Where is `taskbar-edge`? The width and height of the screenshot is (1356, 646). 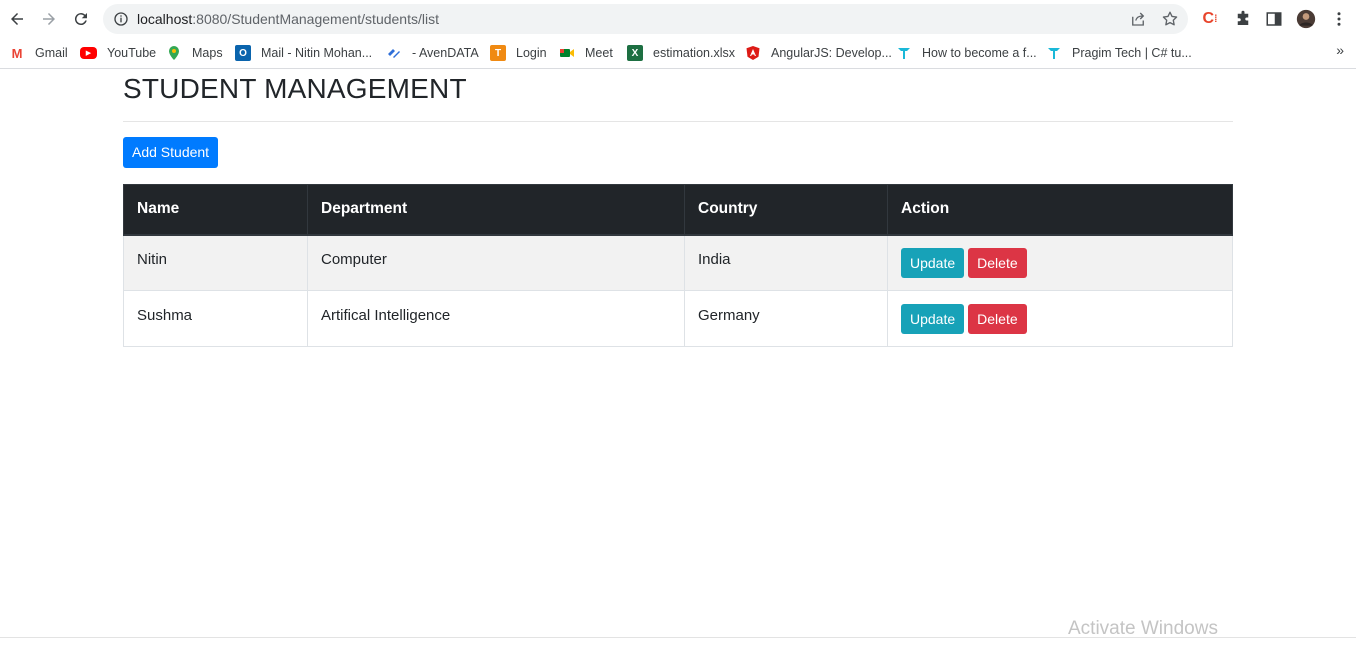 taskbar-edge is located at coordinates (678, 637).